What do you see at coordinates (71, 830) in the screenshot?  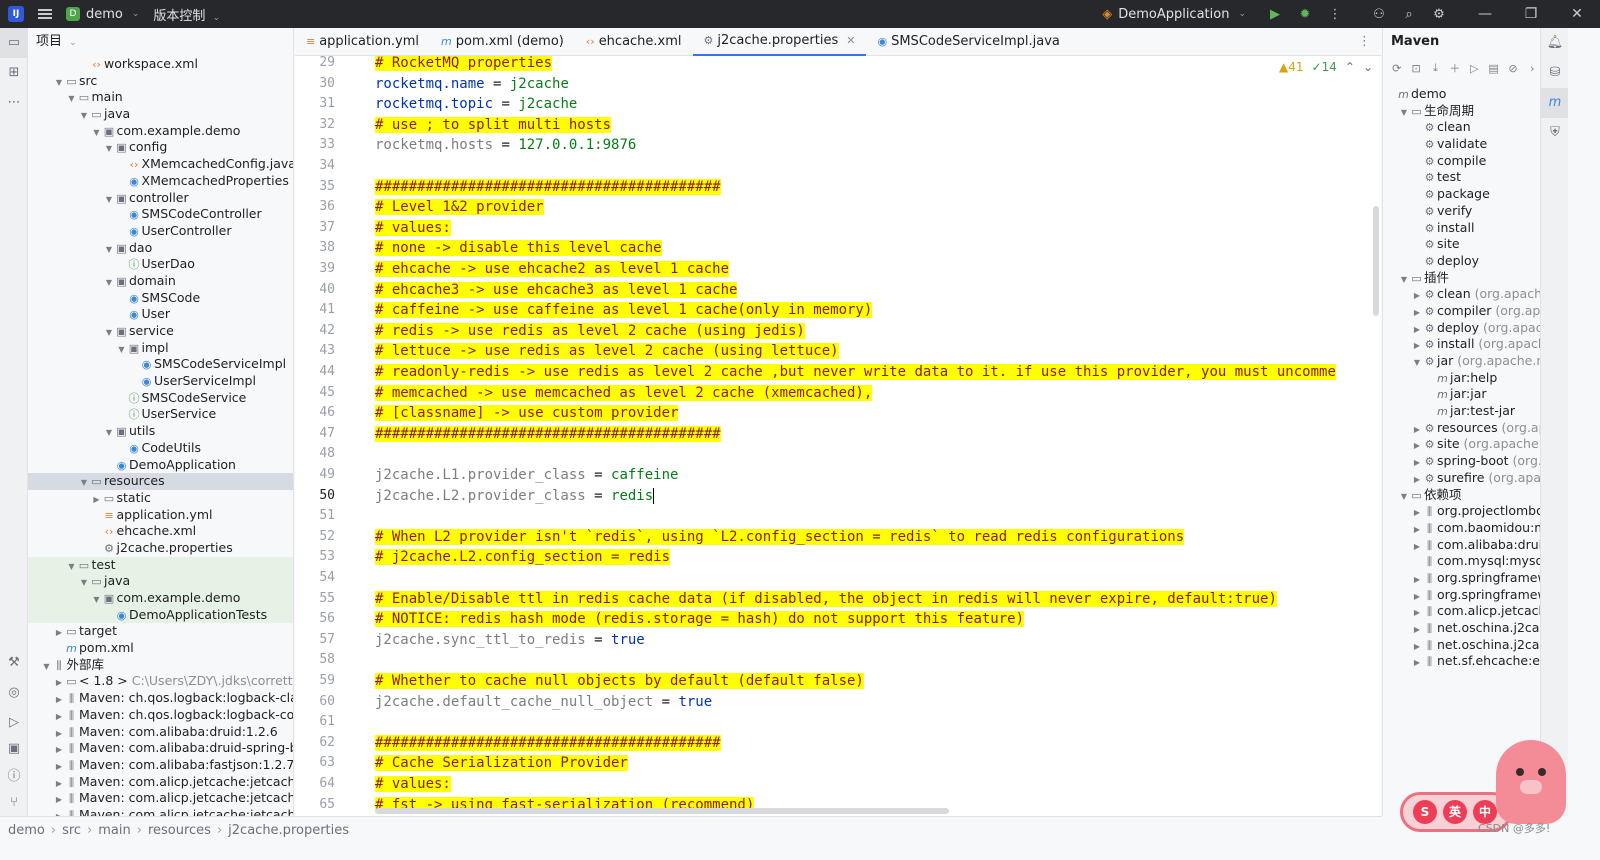 I see `breadcrumb-item: src` at bounding box center [71, 830].